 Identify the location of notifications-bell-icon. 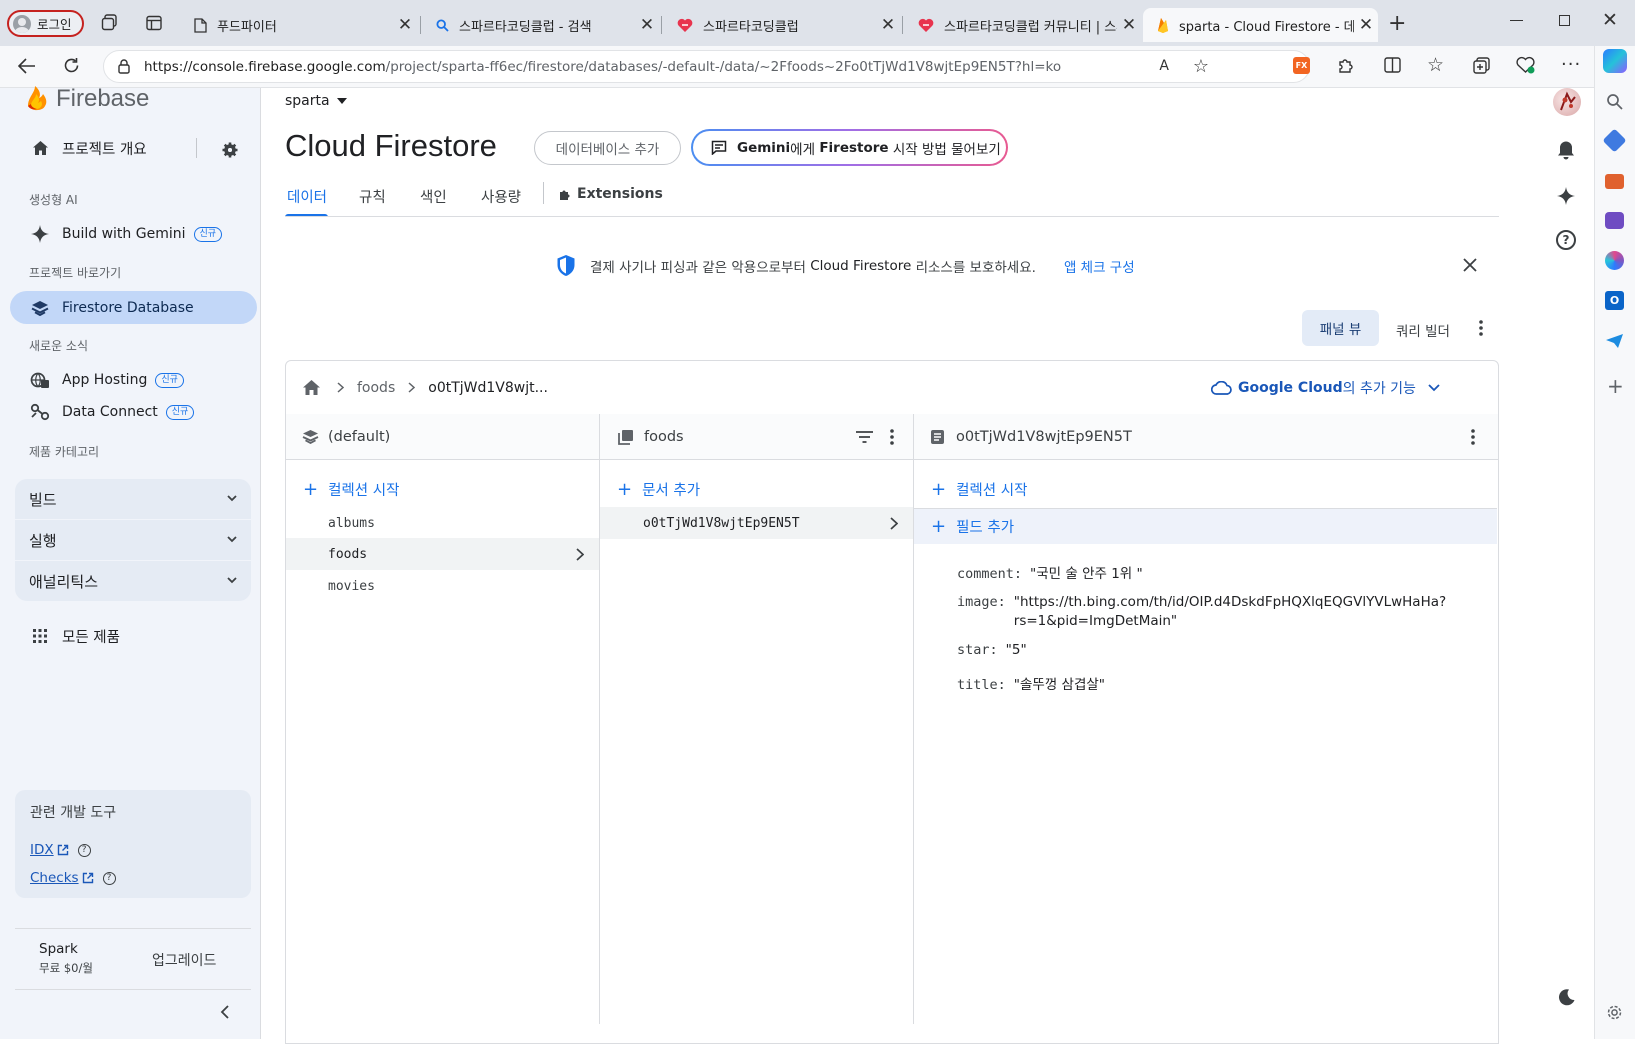
(1566, 150).